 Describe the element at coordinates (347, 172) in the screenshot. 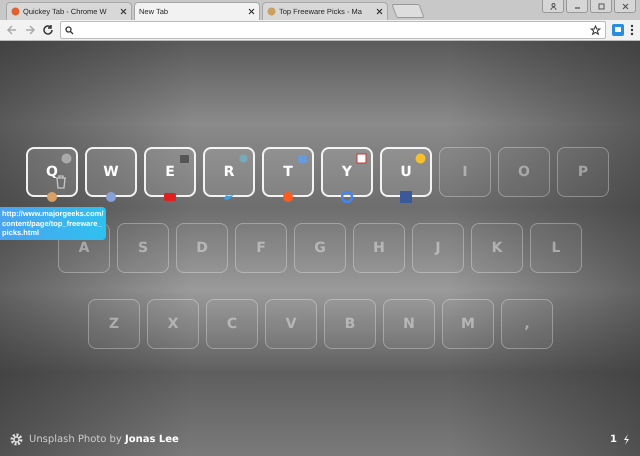

I see `key-button: Y` at that location.